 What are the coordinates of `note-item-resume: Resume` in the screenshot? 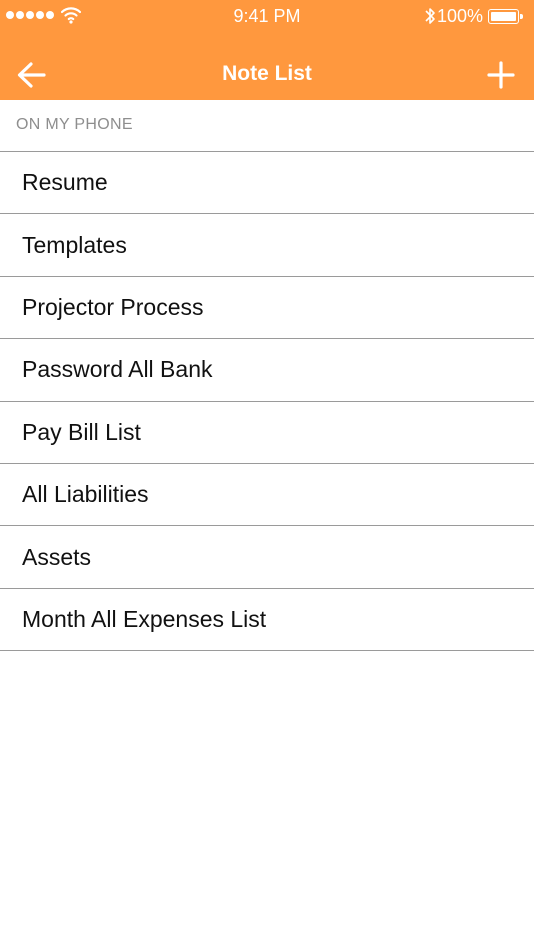 It's located at (267, 183).